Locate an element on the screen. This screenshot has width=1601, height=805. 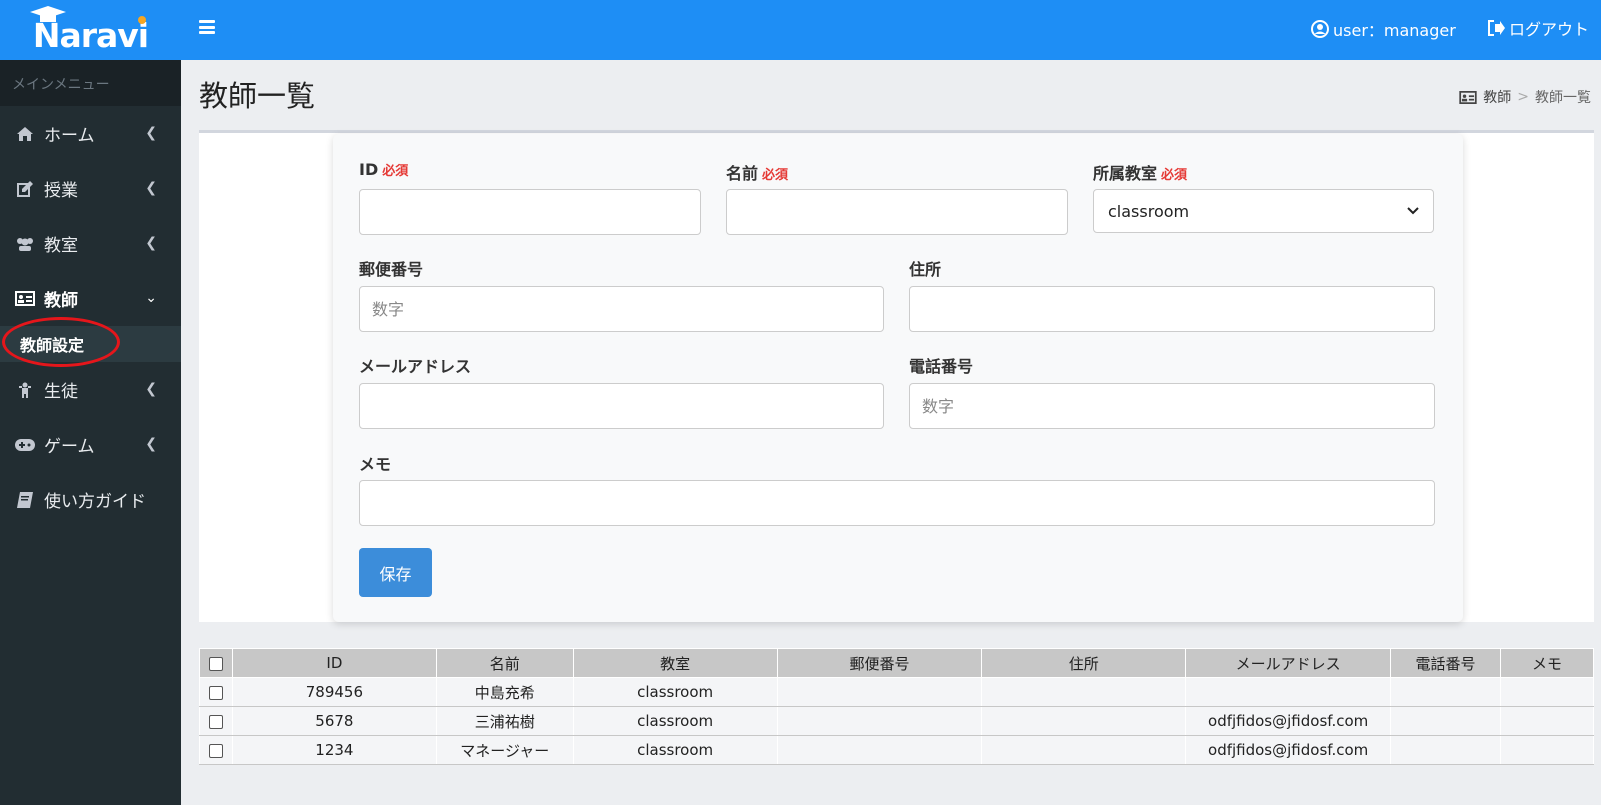
sidebar-item-guide: 使い方ガイド is located at coordinates (90, 499).